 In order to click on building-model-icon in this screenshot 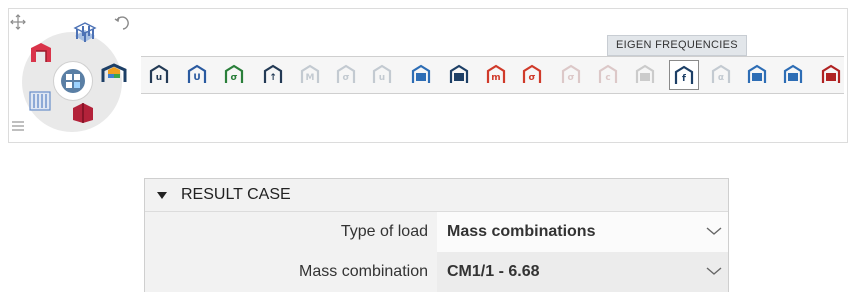, I will do `click(85, 35)`.